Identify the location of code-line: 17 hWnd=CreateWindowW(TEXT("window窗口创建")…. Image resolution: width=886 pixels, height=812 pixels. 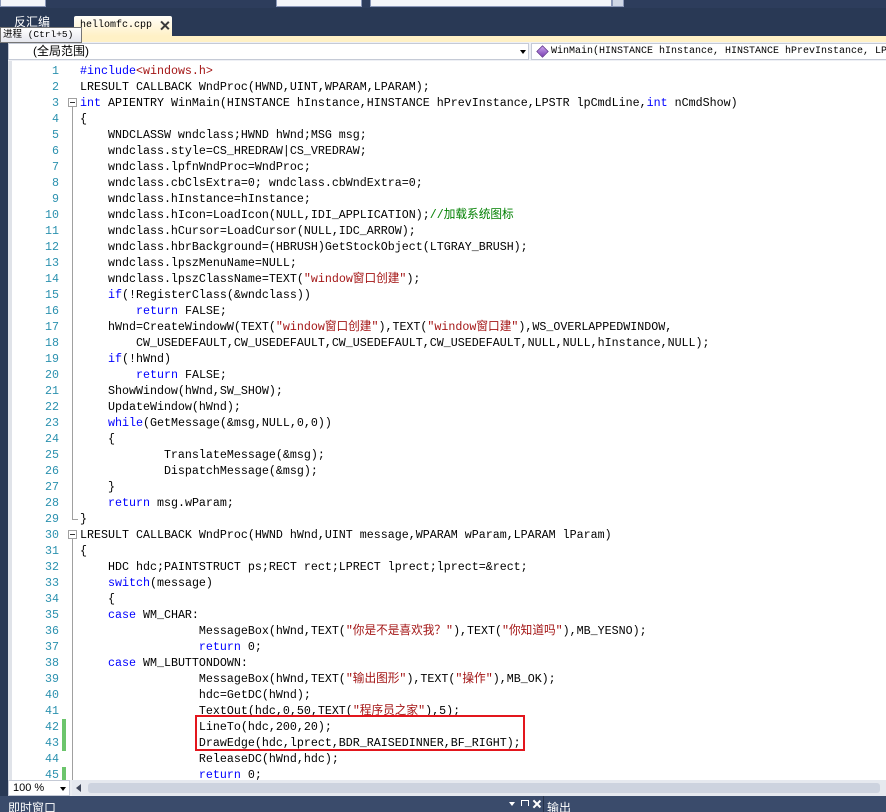
(447, 327).